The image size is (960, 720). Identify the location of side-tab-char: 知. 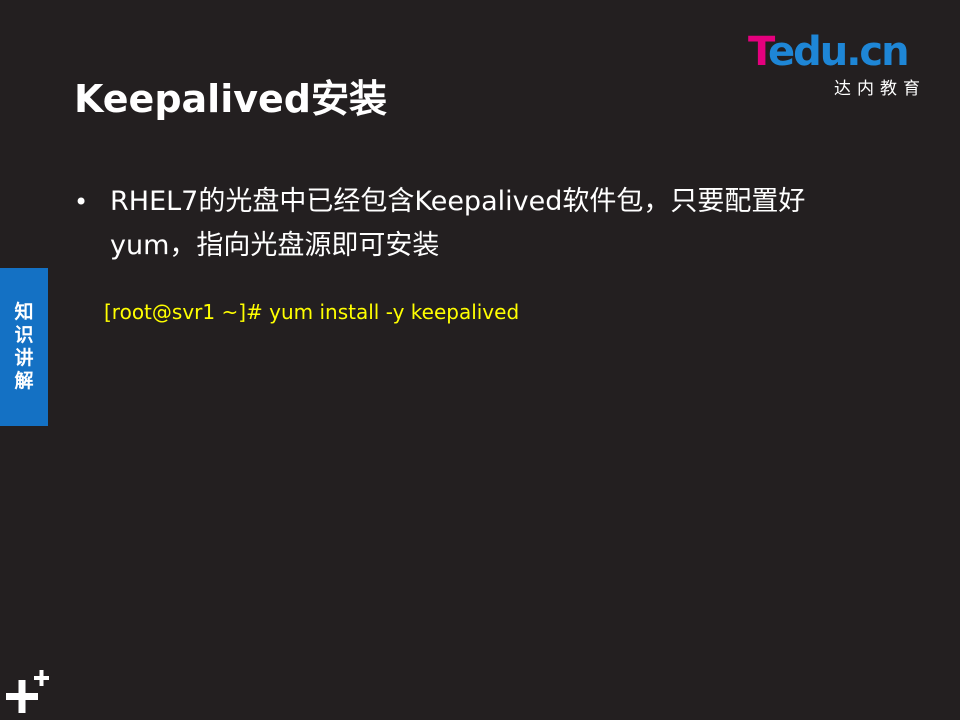
(24, 312).